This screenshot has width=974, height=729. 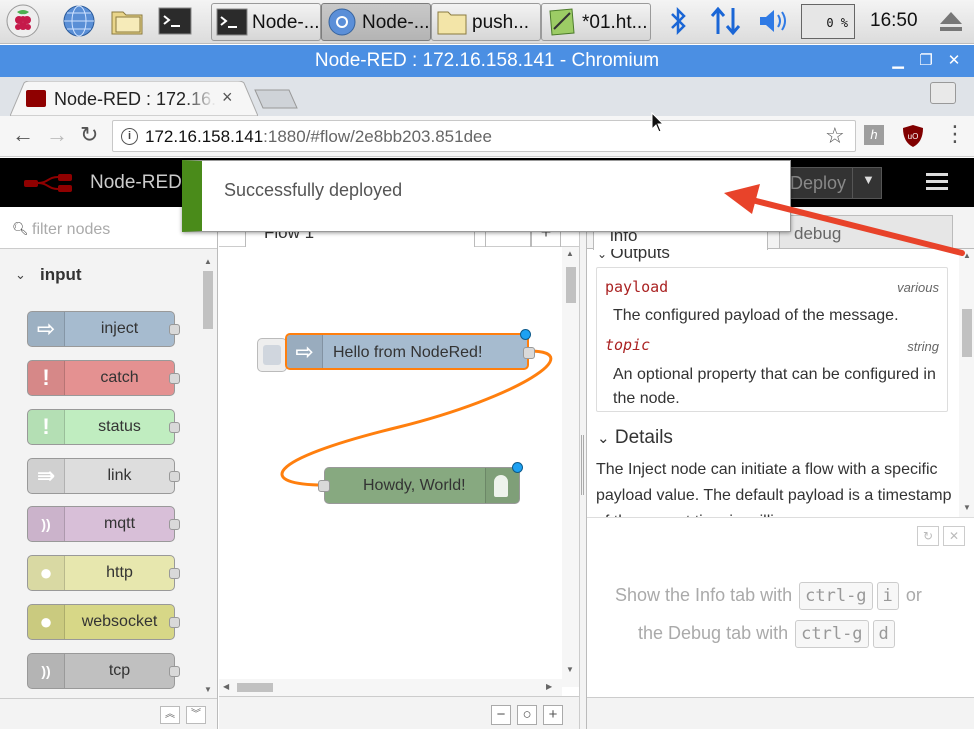 I want to click on network-icon, so click(x=726, y=21).